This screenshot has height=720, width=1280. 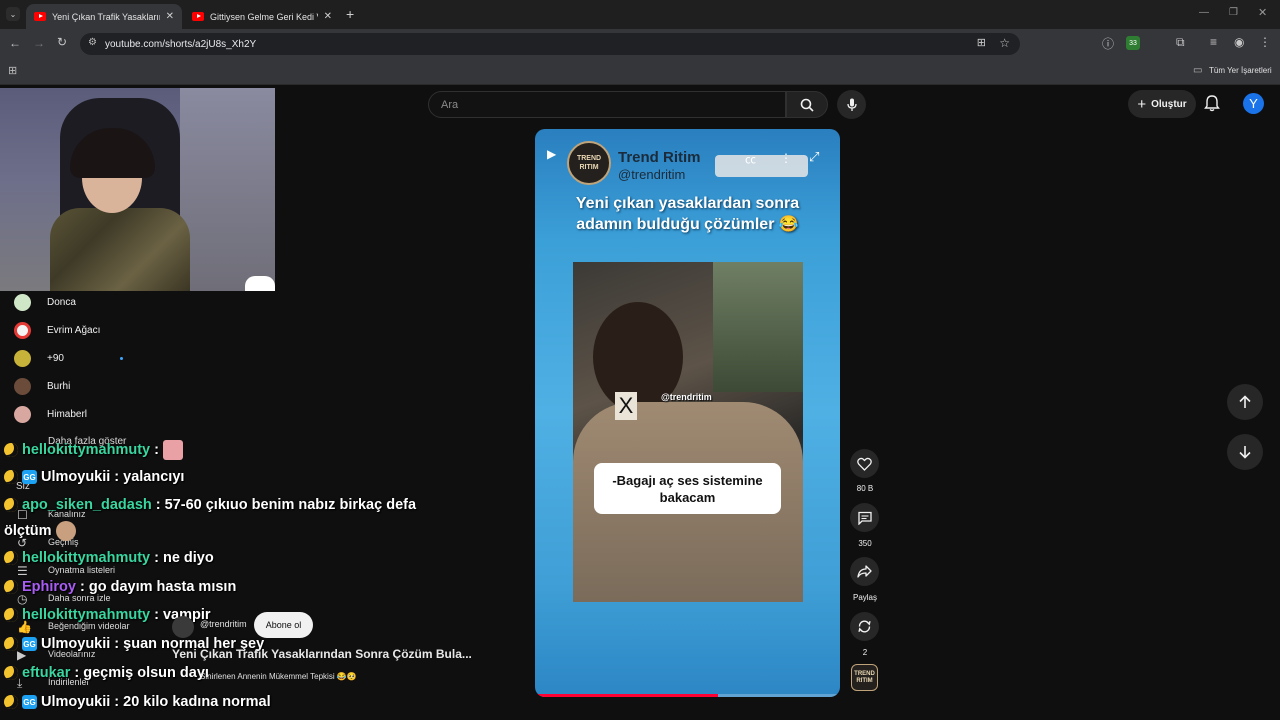 I want to click on search-input: Ara, so click(x=607, y=104).